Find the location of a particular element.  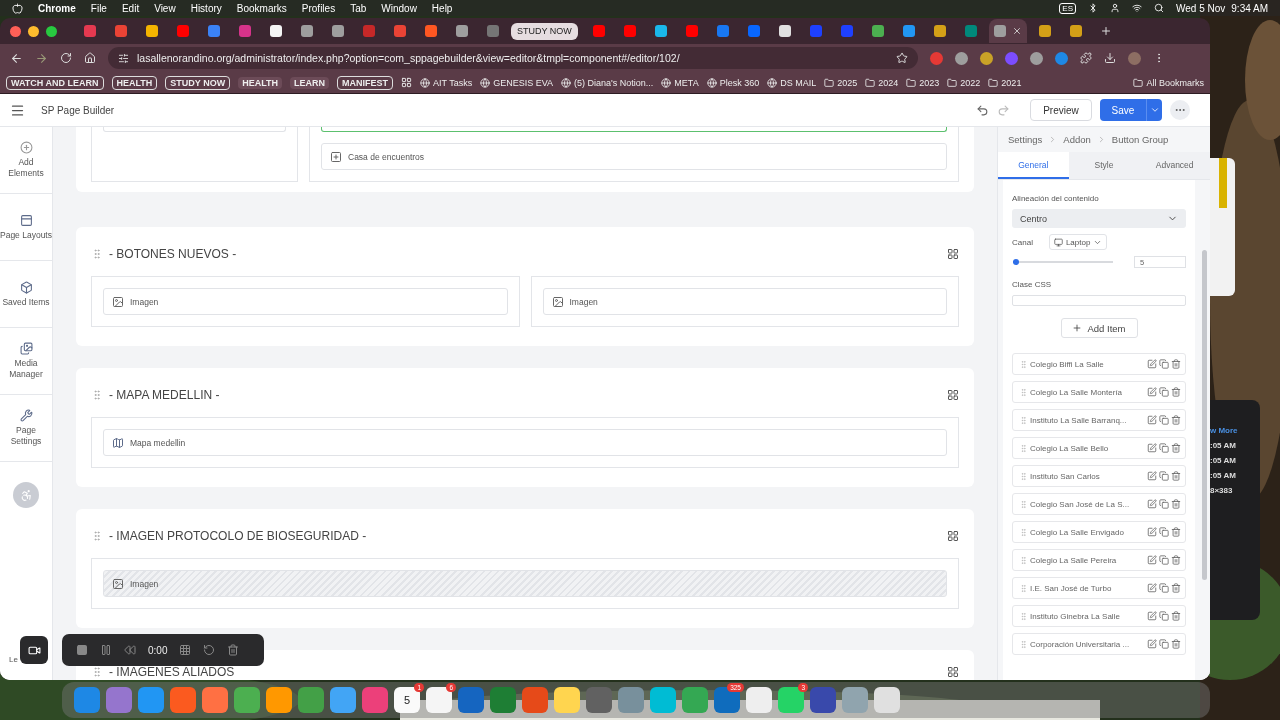

menu-item: Profiles is located at coordinates (318, 8).